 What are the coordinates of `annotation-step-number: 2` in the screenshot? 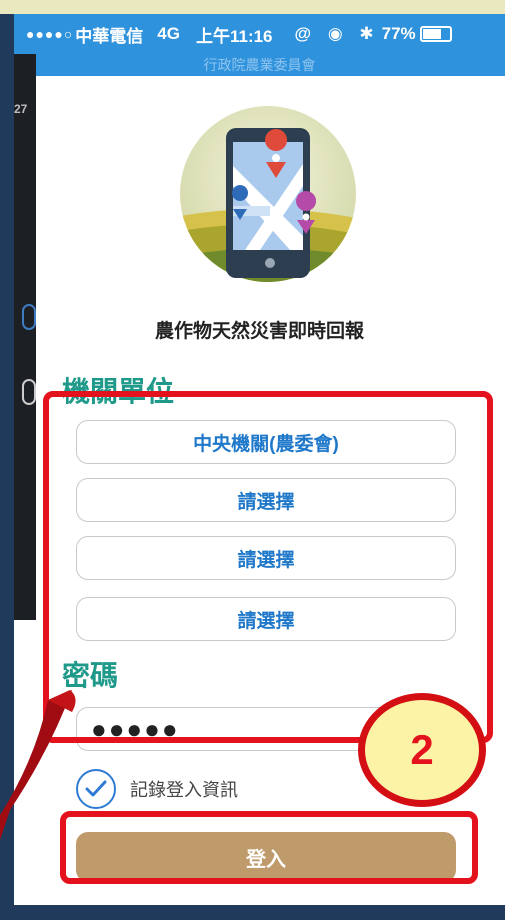 It's located at (422, 749).